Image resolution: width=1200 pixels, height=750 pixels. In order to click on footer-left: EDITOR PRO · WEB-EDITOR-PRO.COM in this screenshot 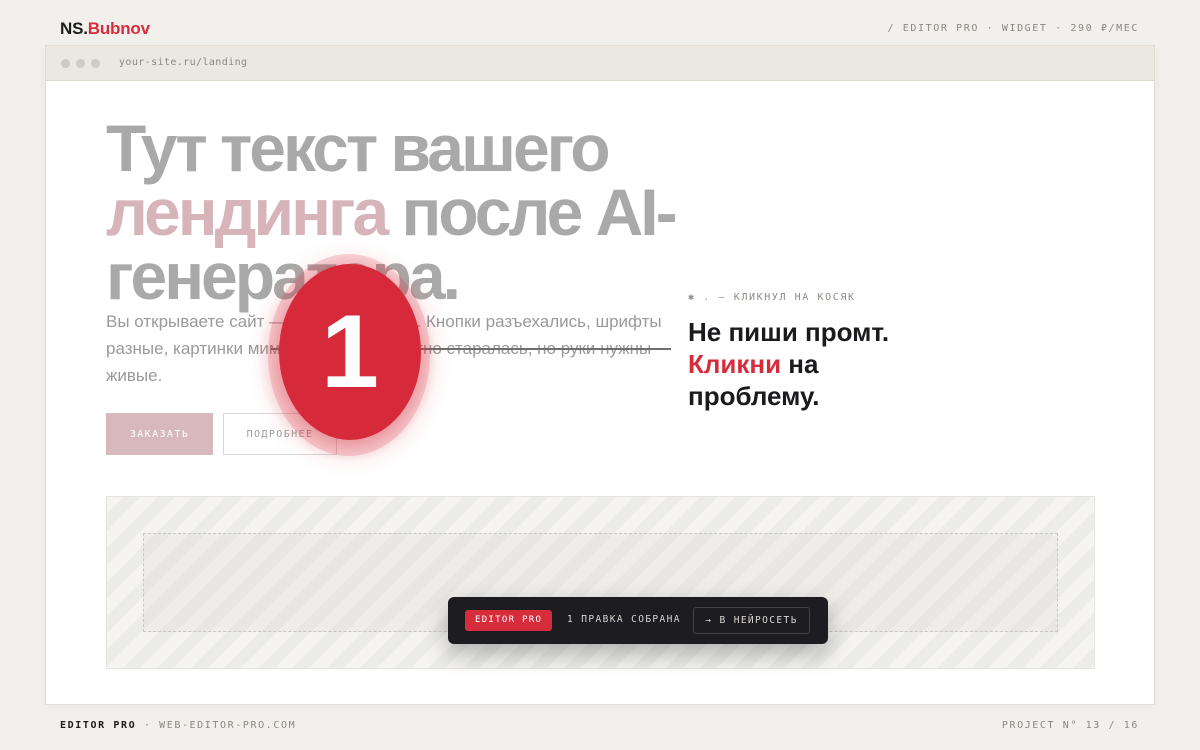, I will do `click(178, 725)`.